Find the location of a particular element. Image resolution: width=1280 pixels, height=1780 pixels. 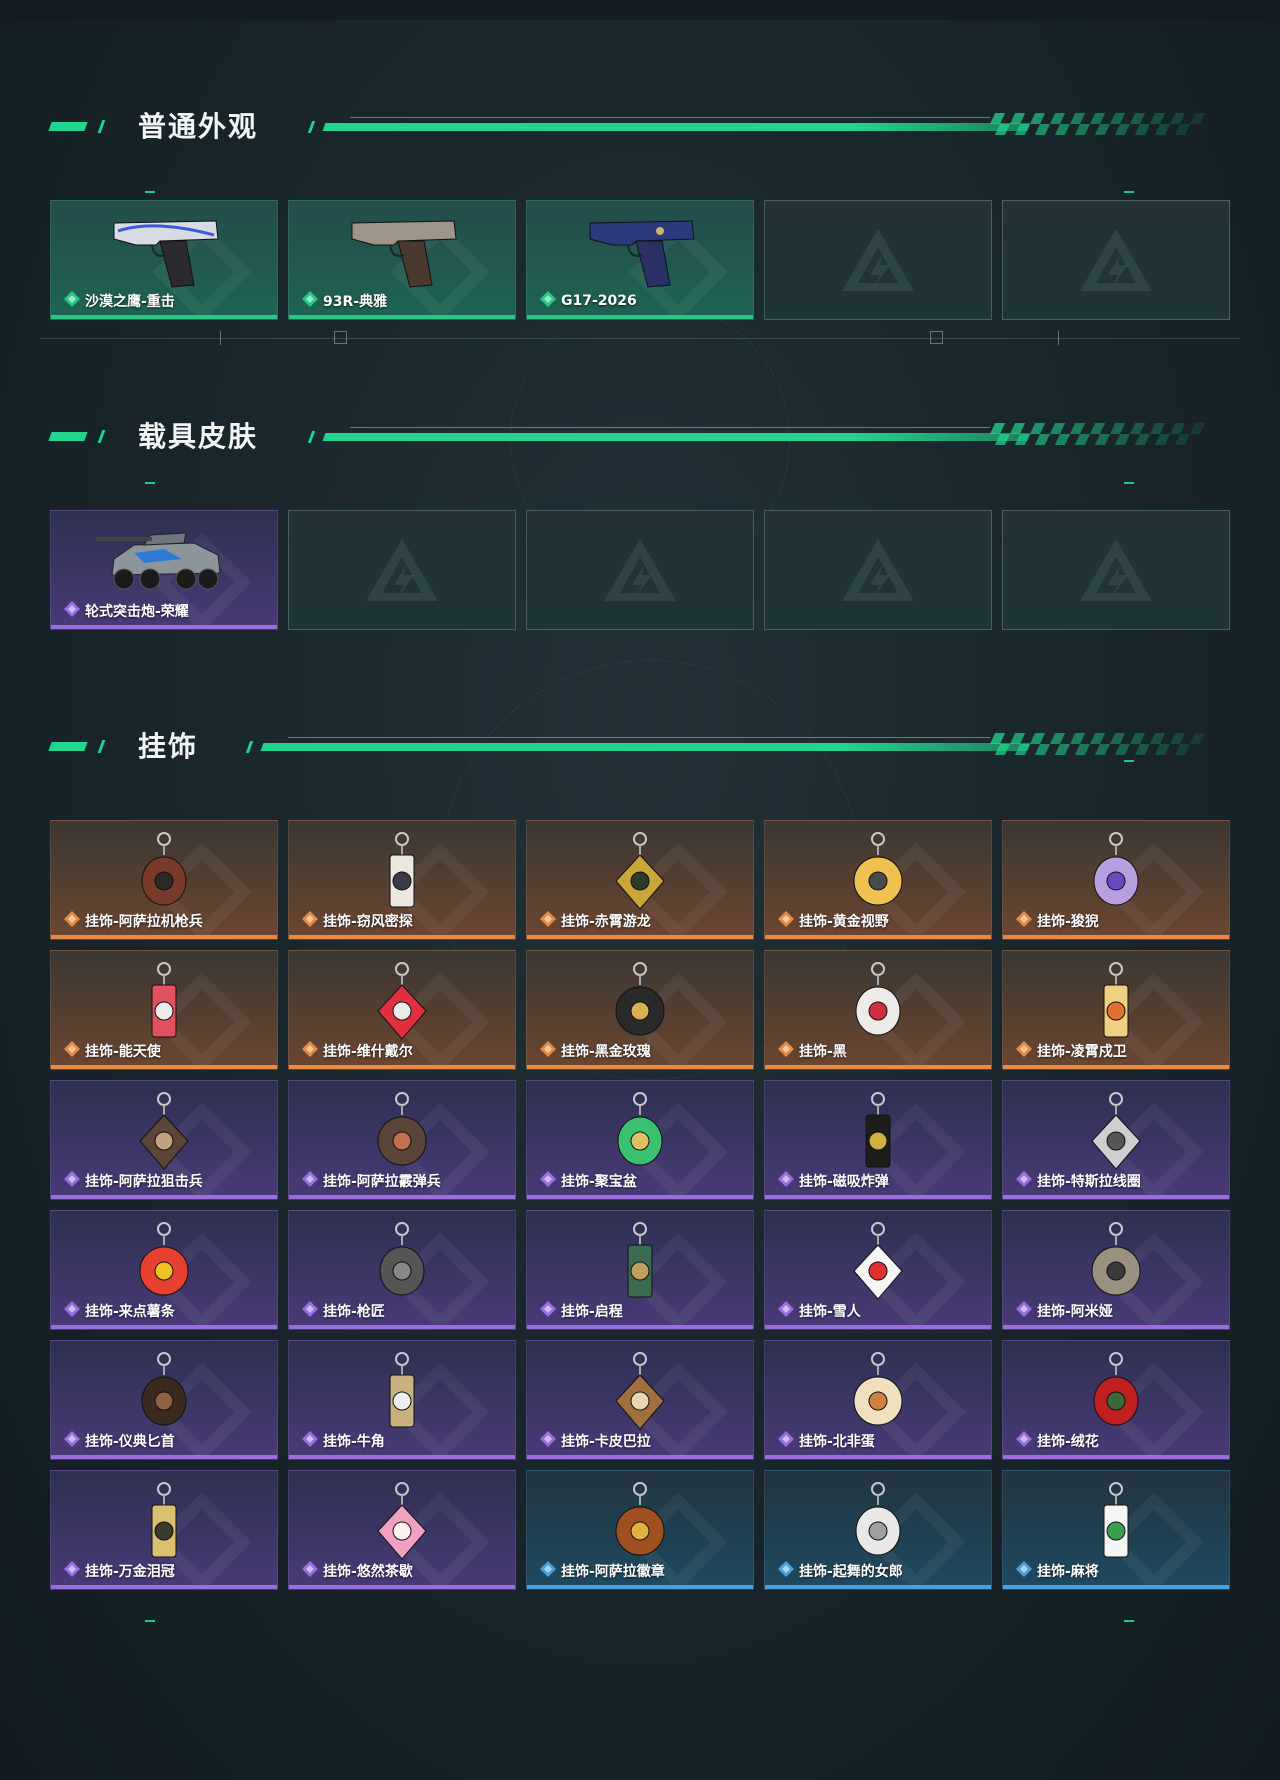

item-label: 挂饰-万金泪冠 is located at coordinates (119, 1571).